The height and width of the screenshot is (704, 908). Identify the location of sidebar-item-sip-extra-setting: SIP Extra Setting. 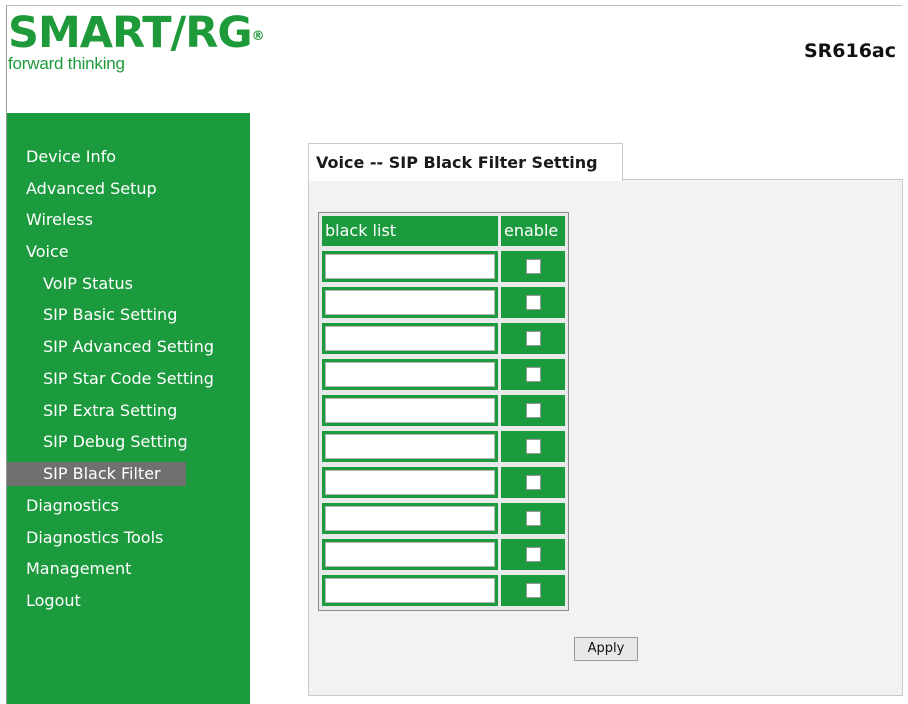
(128, 411).